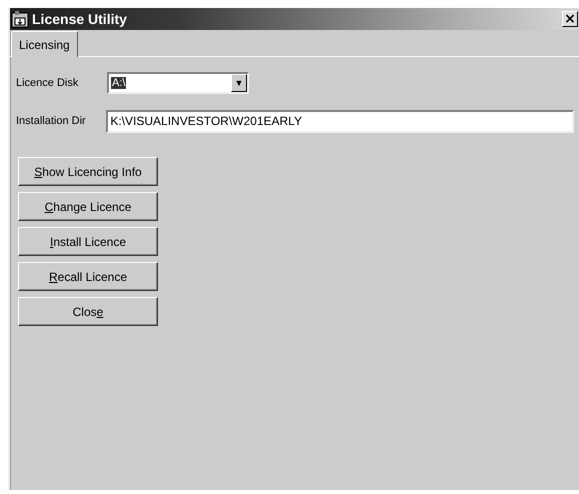 The height and width of the screenshot is (494, 579). What do you see at coordinates (48, 83) in the screenshot?
I see `field-label: Licence Disk` at bounding box center [48, 83].